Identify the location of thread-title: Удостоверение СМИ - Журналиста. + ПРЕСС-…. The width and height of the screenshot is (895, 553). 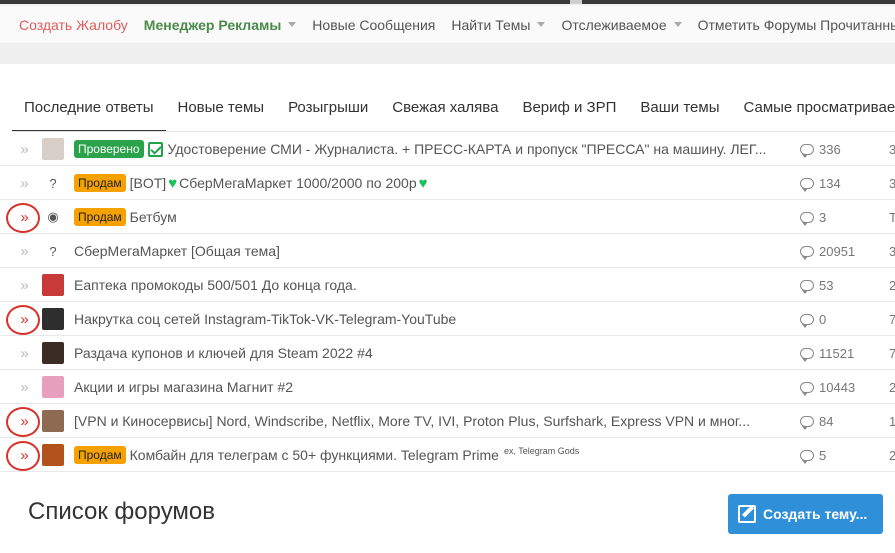
(467, 149).